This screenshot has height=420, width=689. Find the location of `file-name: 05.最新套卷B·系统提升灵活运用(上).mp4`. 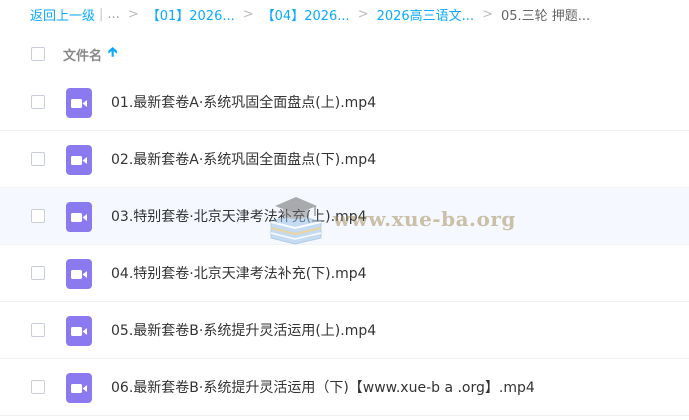

file-name: 05.最新套卷B·系统提升灵活运用(上).mp4 is located at coordinates (243, 330).